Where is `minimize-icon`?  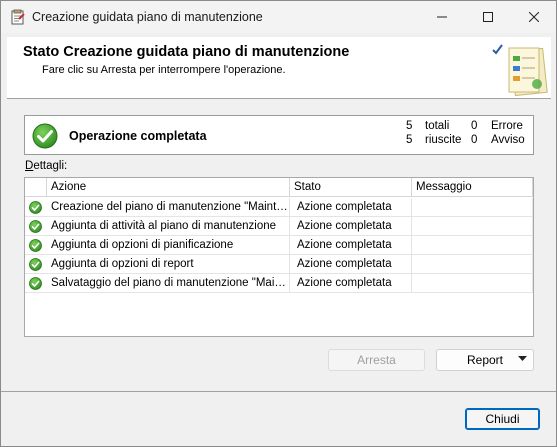 minimize-icon is located at coordinates (442, 17).